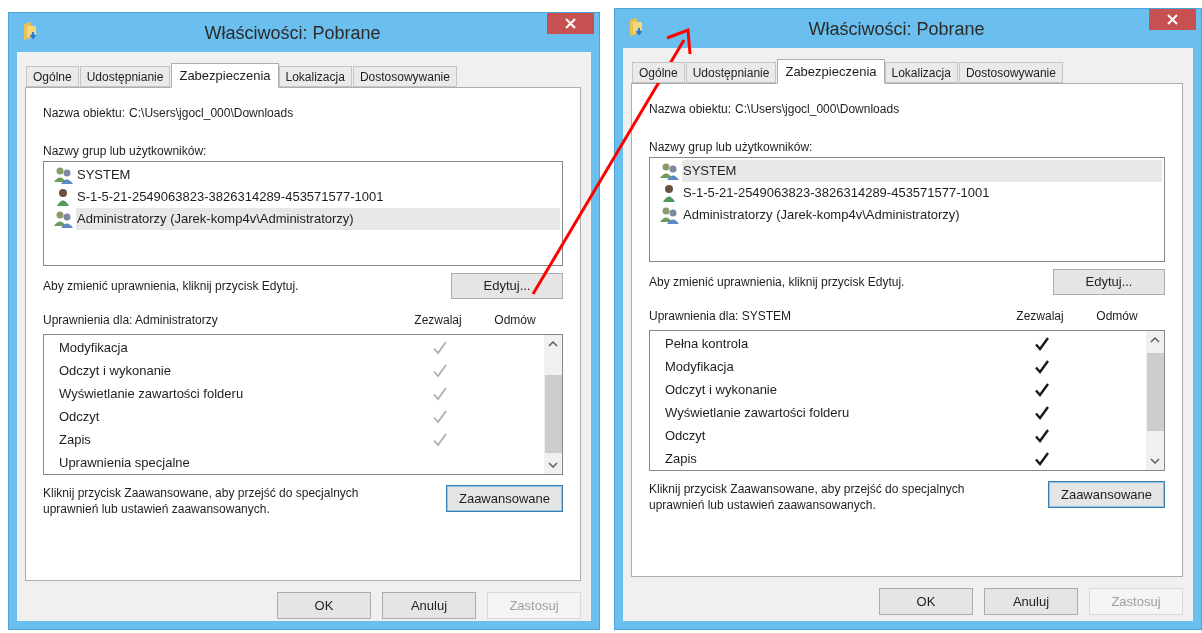 This screenshot has width=1202, height=633. What do you see at coordinates (131, 320) in the screenshot?
I see `permissions-label: Uprawnienia dla: Administratorzy` at bounding box center [131, 320].